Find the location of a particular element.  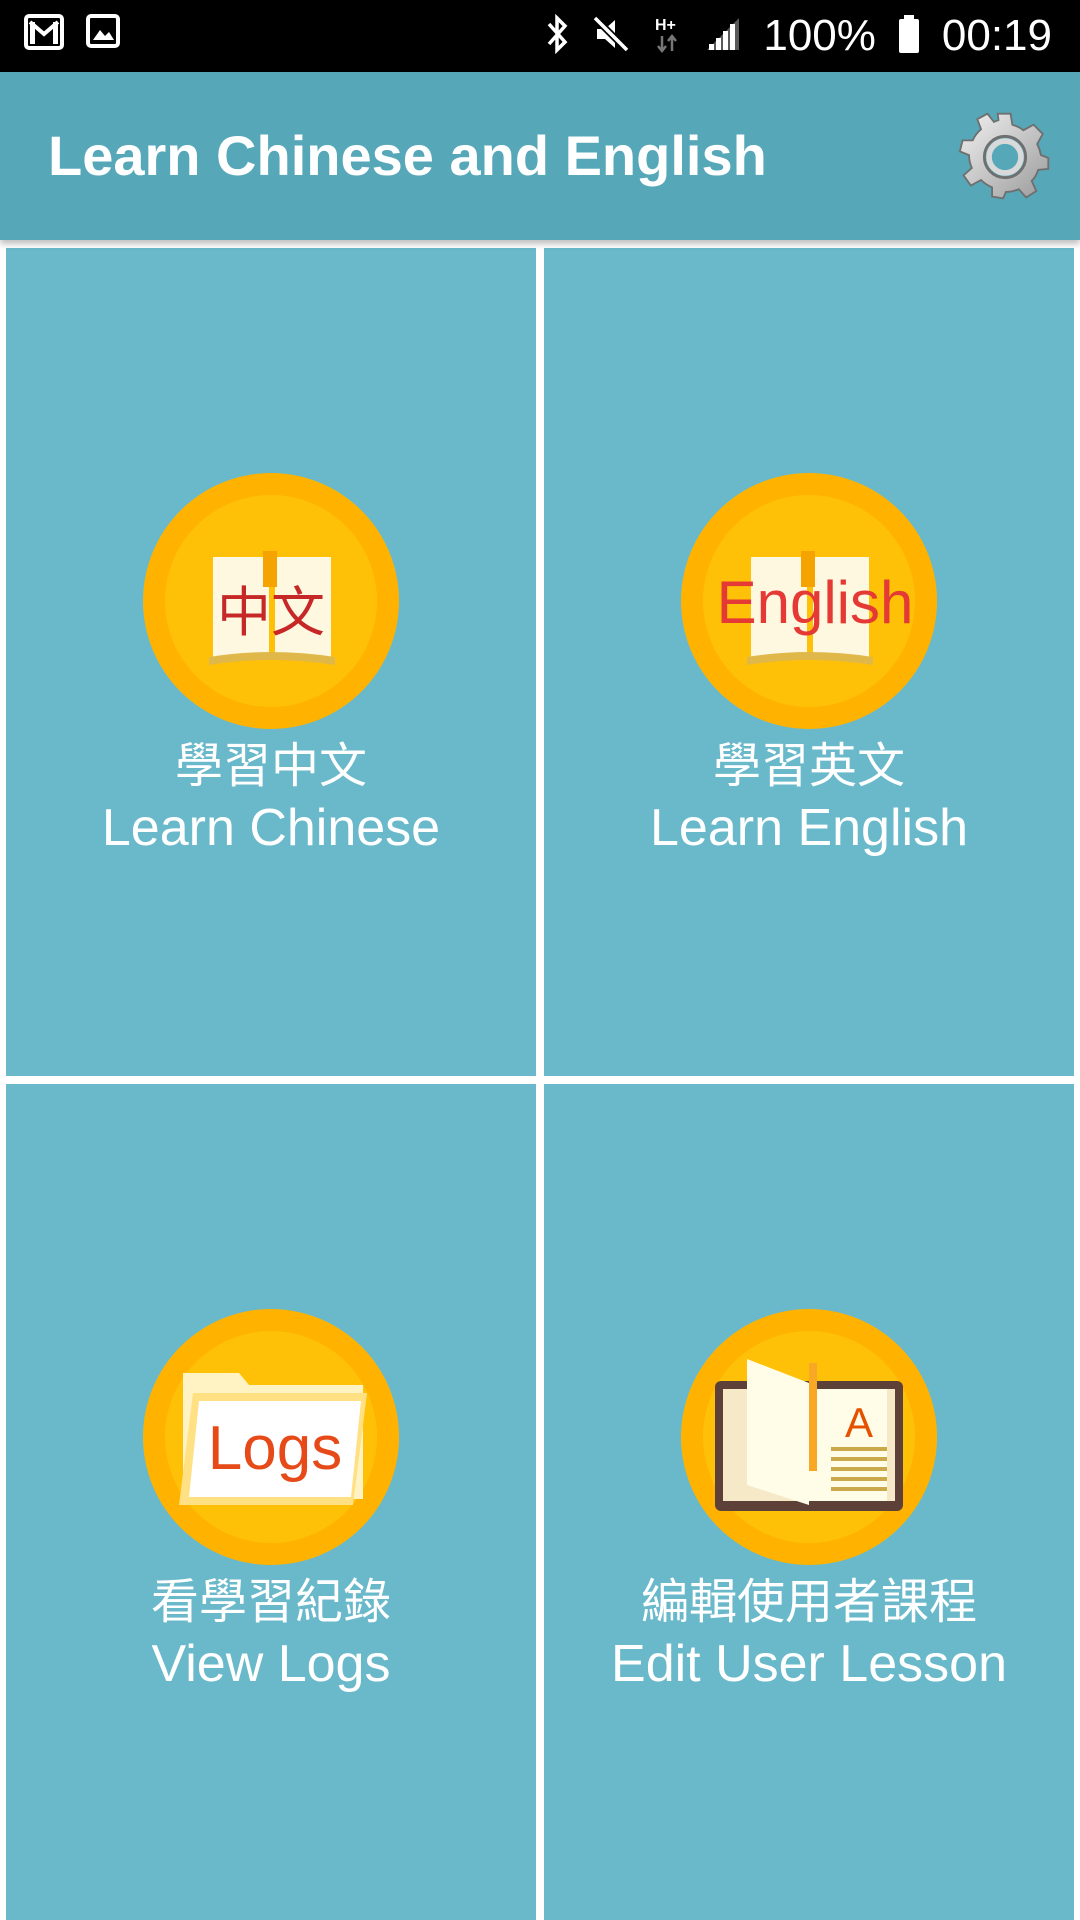

edit-user-lesson-label-zh: 編輯使用者課程 is located at coordinates (808, 1602).